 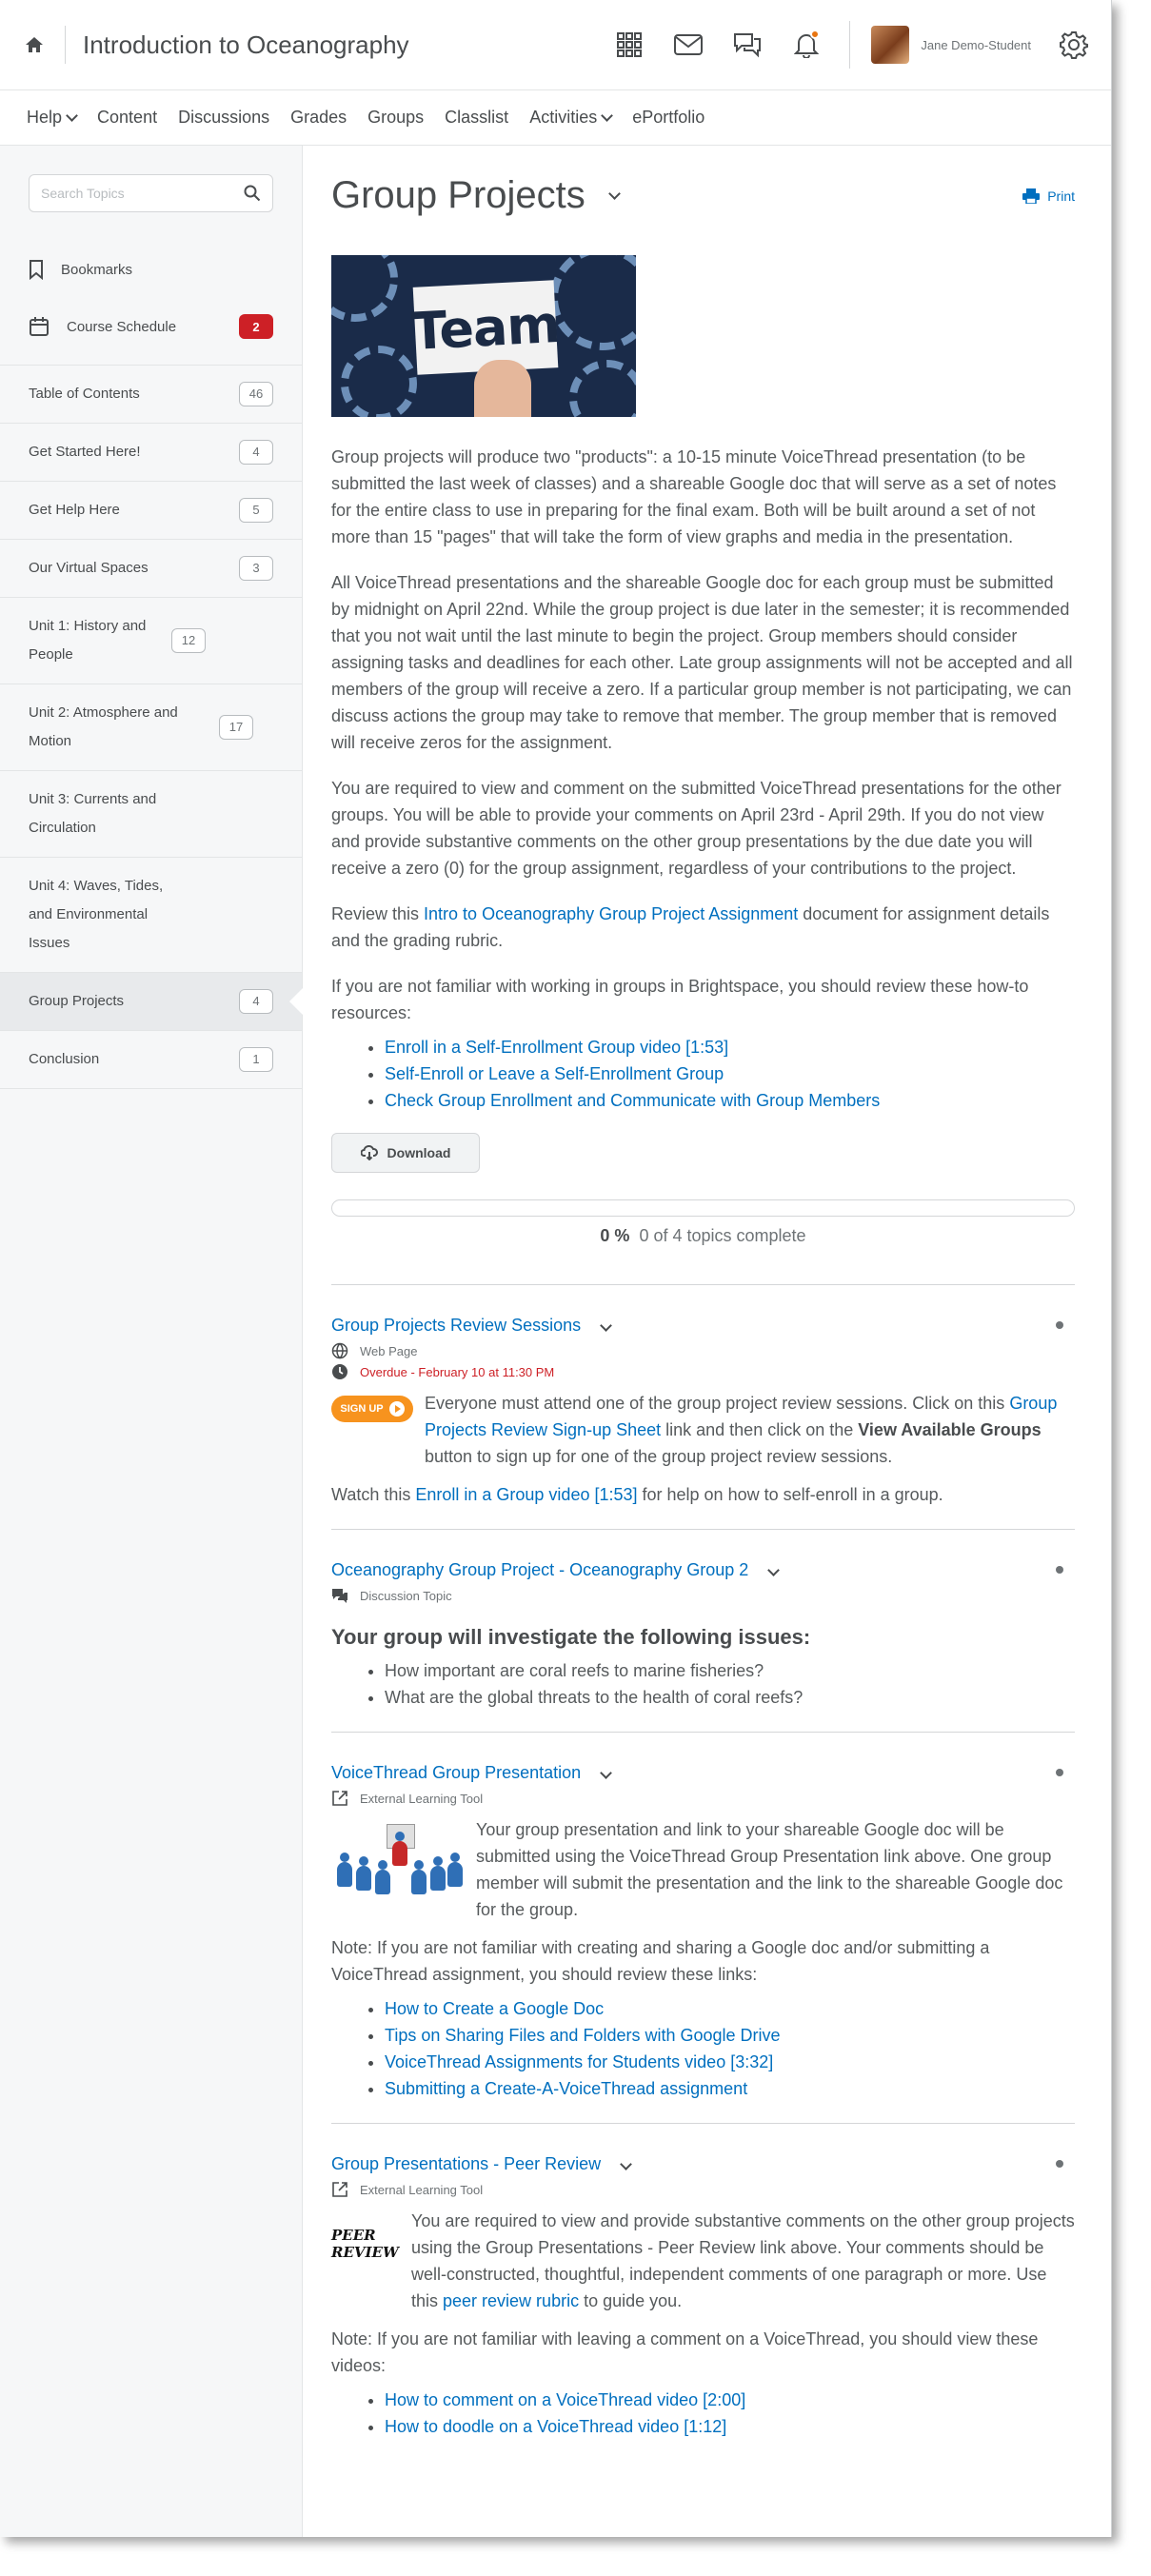 What do you see at coordinates (395, 118) in the screenshot?
I see `nav-groups: Groups` at bounding box center [395, 118].